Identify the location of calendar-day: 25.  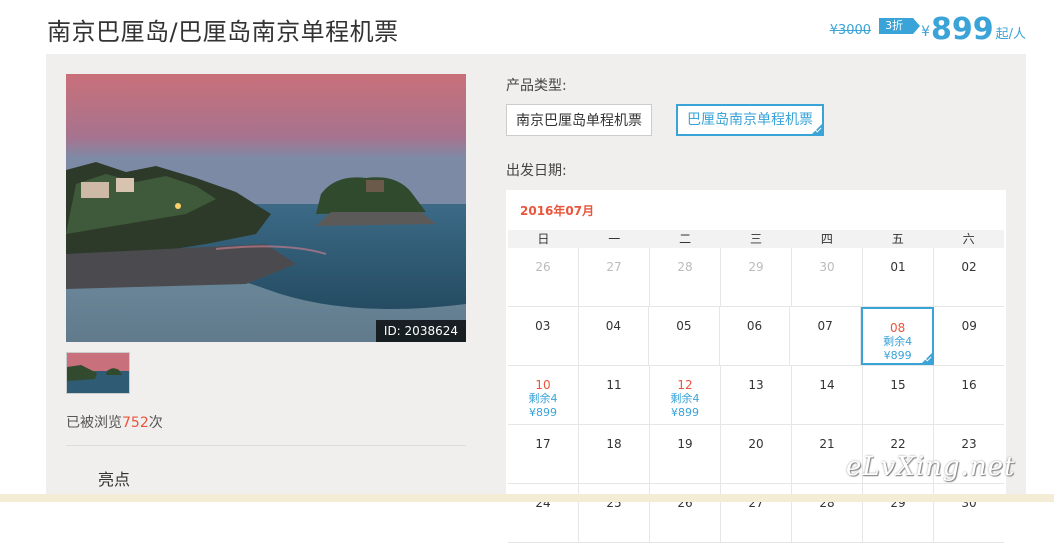
(614, 513).